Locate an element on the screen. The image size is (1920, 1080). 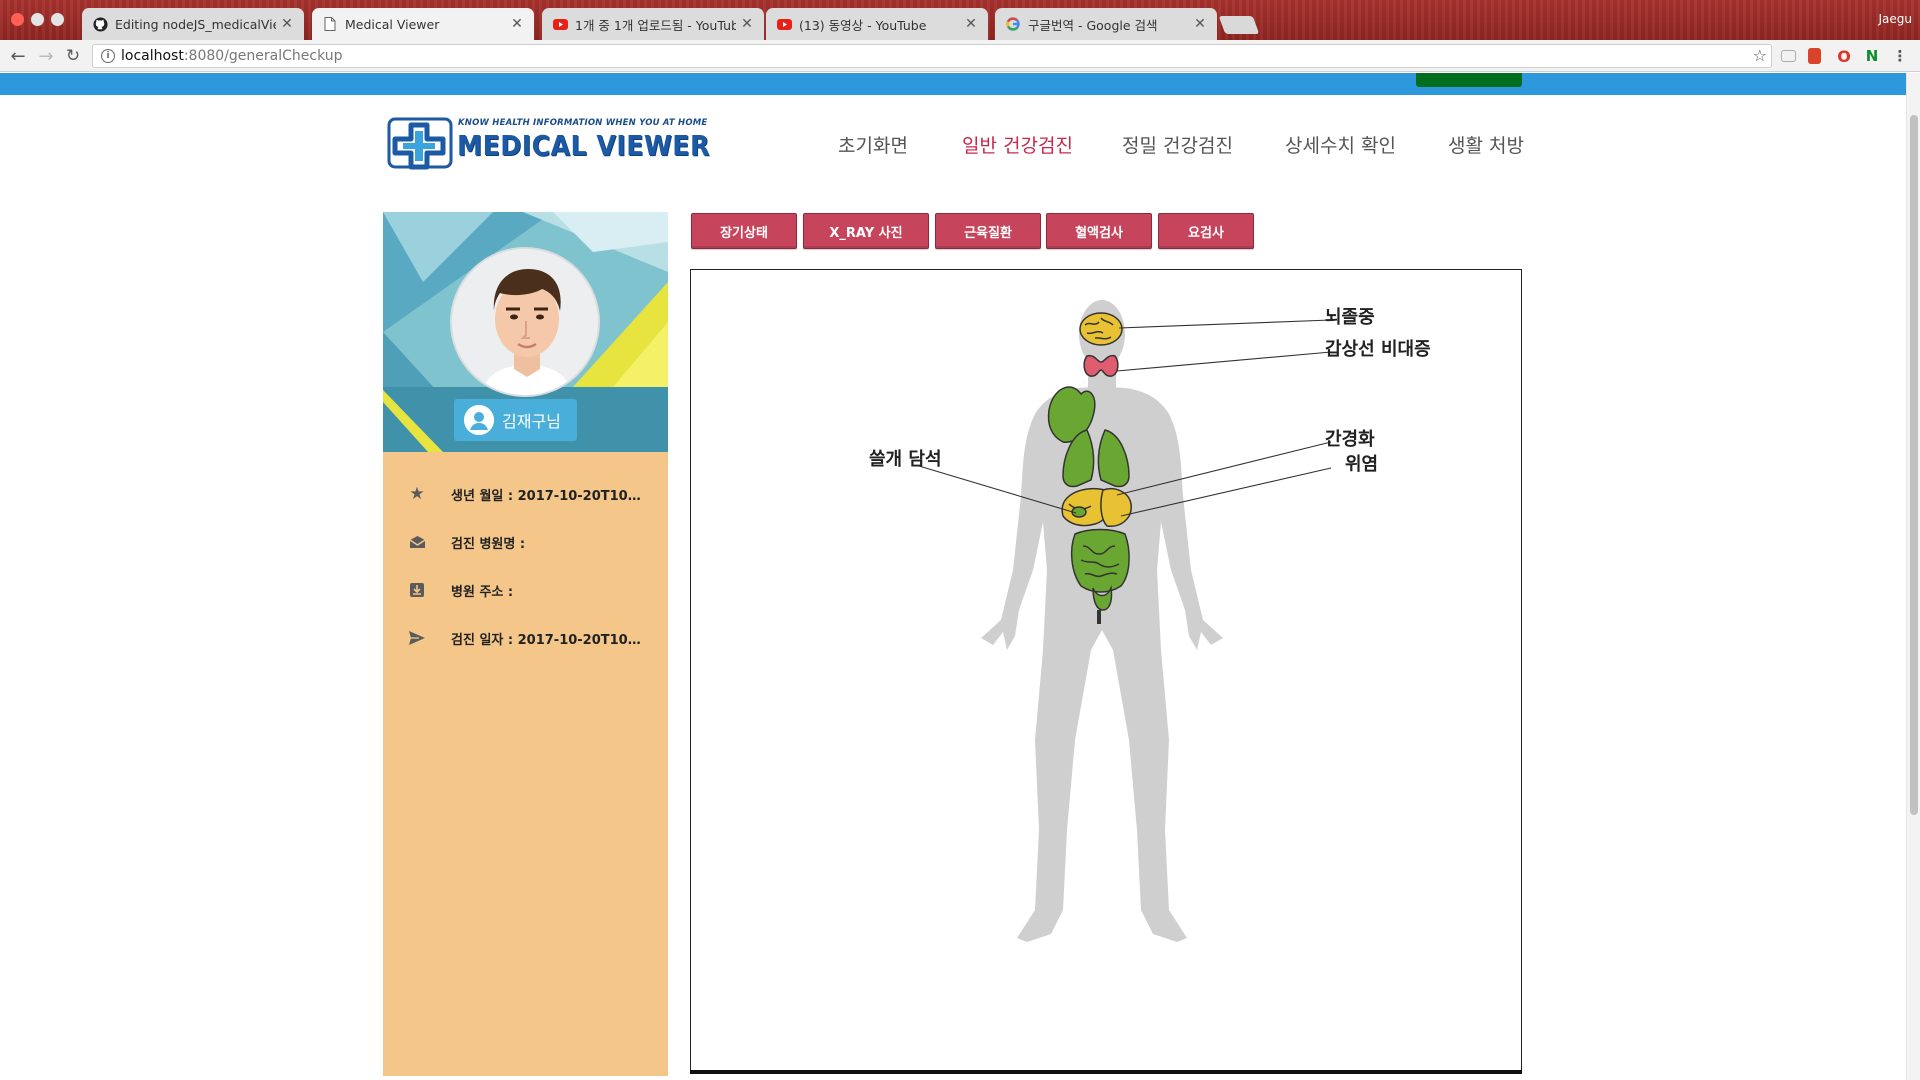
nav-item-detailed-checkup: 정밀 건강검진 is located at coordinates (1177, 144).